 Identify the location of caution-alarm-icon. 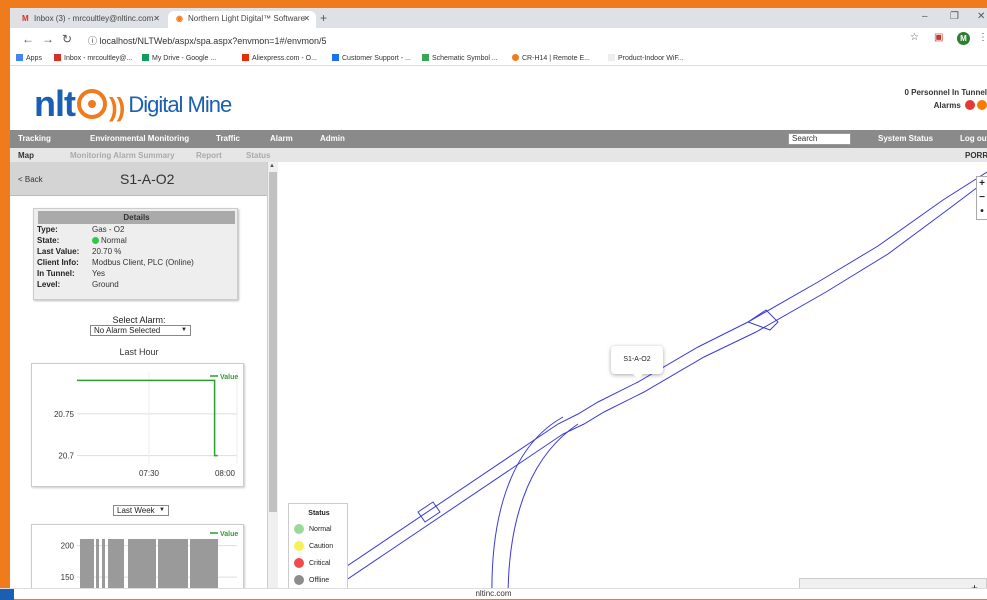
(982, 105).